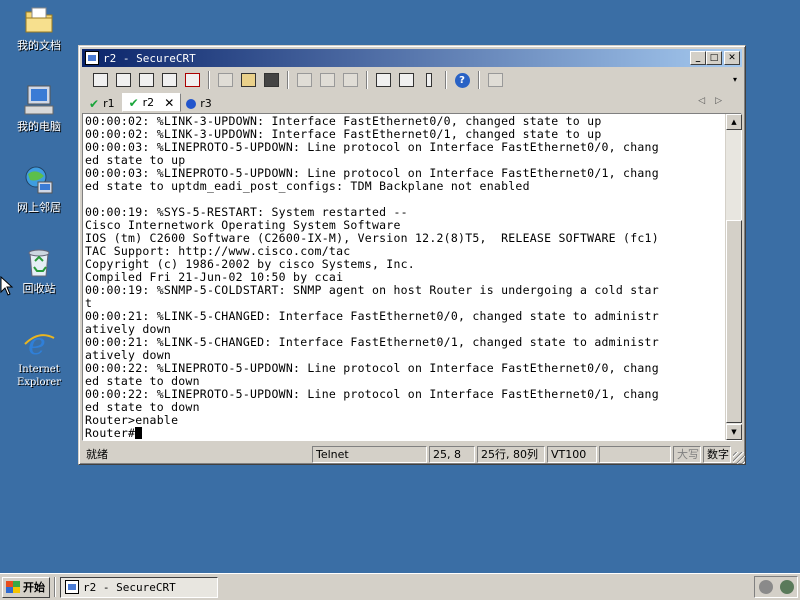 Image resolution: width=800 pixels, height=600 pixels. What do you see at coordinates (706, 101) in the screenshot?
I see `tab-prev-icon: ◁` at bounding box center [706, 101].